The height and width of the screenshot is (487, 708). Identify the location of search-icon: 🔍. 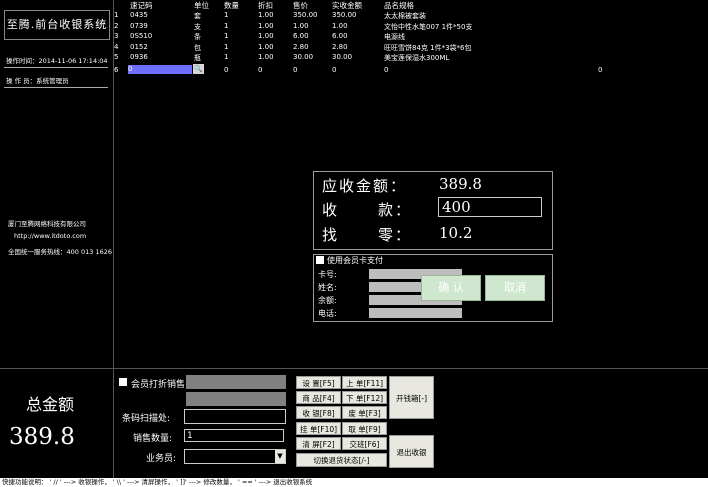
(198, 69).